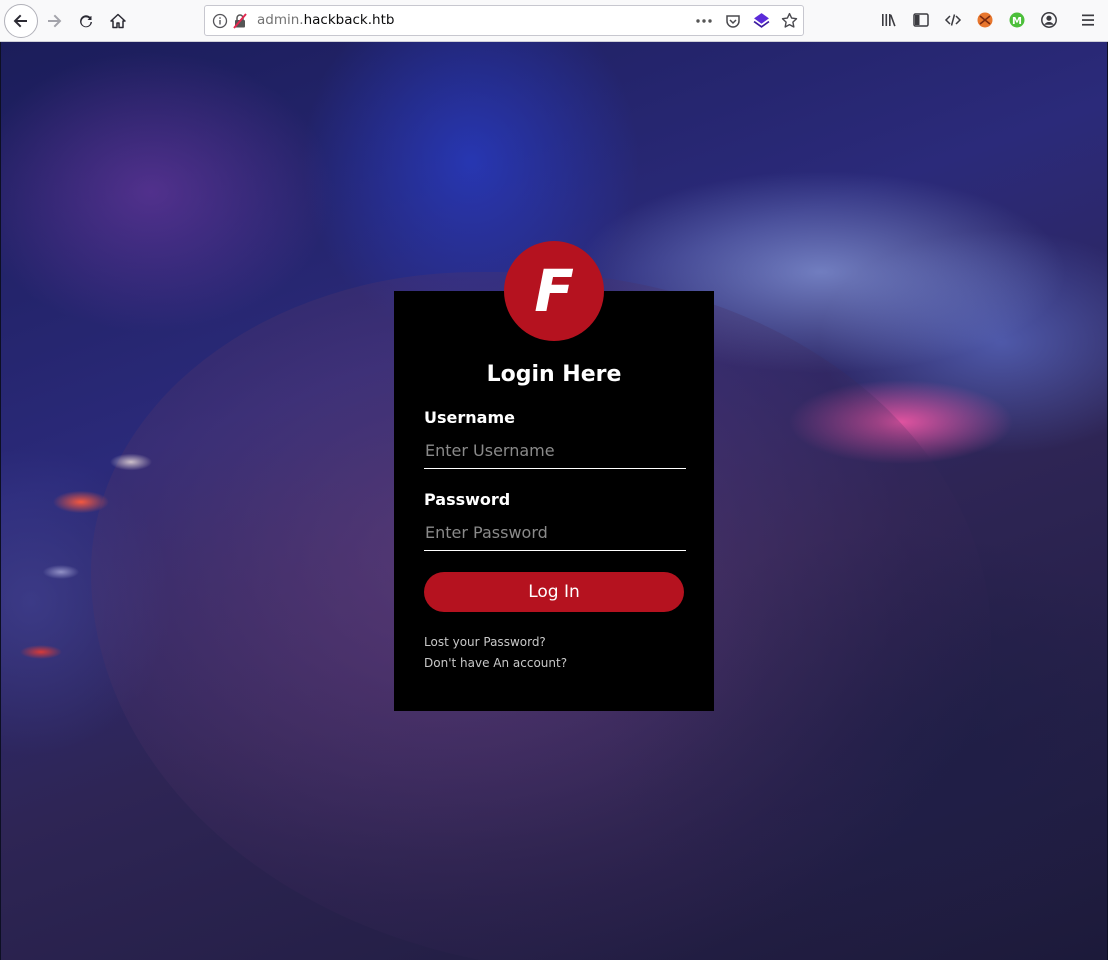  I want to click on info-icon, so click(220, 21).